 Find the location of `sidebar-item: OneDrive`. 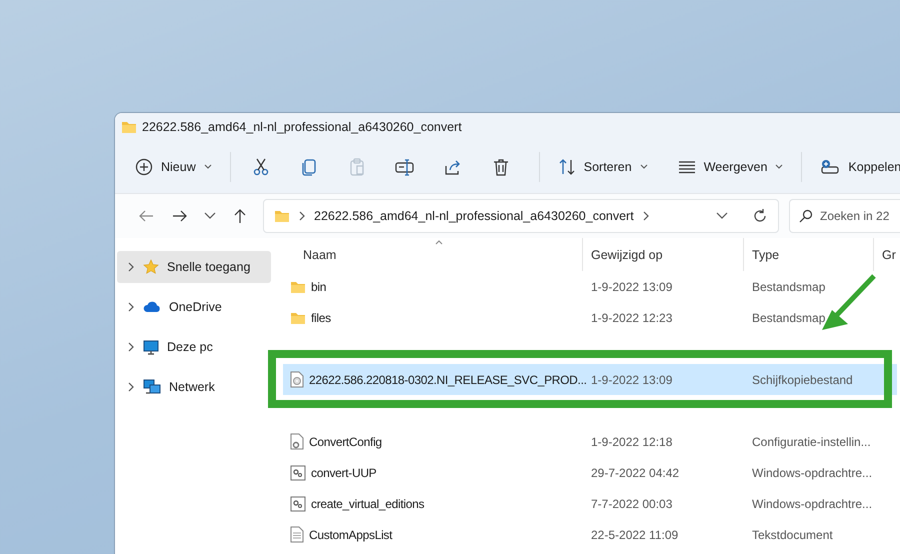

sidebar-item: OneDrive is located at coordinates (194, 307).